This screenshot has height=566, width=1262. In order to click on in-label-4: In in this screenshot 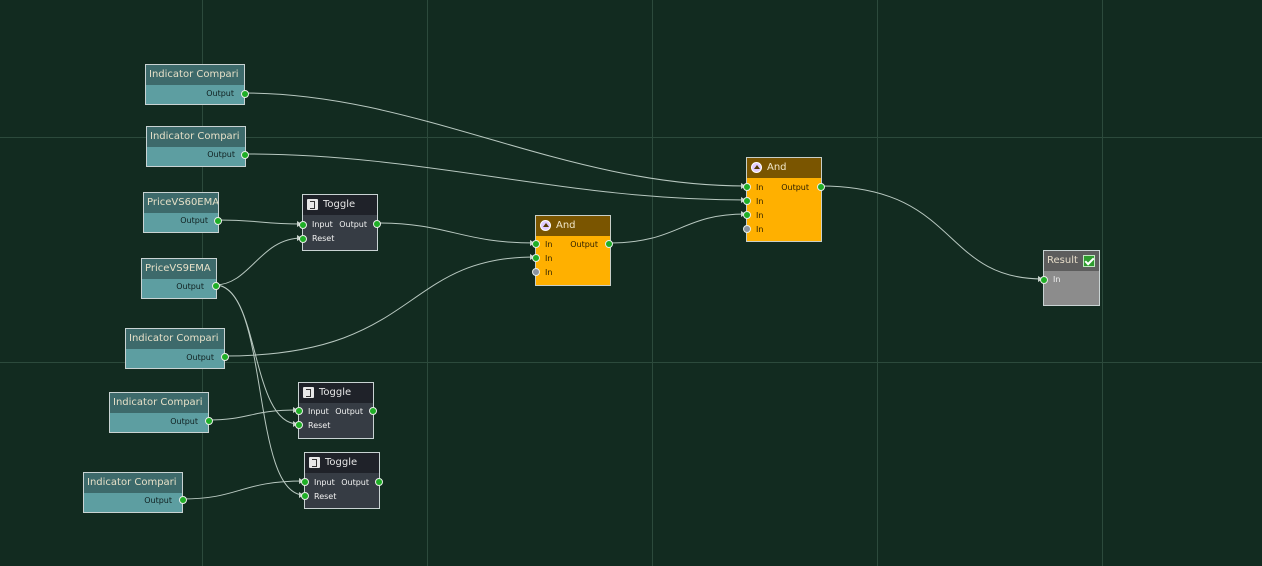, I will do `click(760, 229)`.